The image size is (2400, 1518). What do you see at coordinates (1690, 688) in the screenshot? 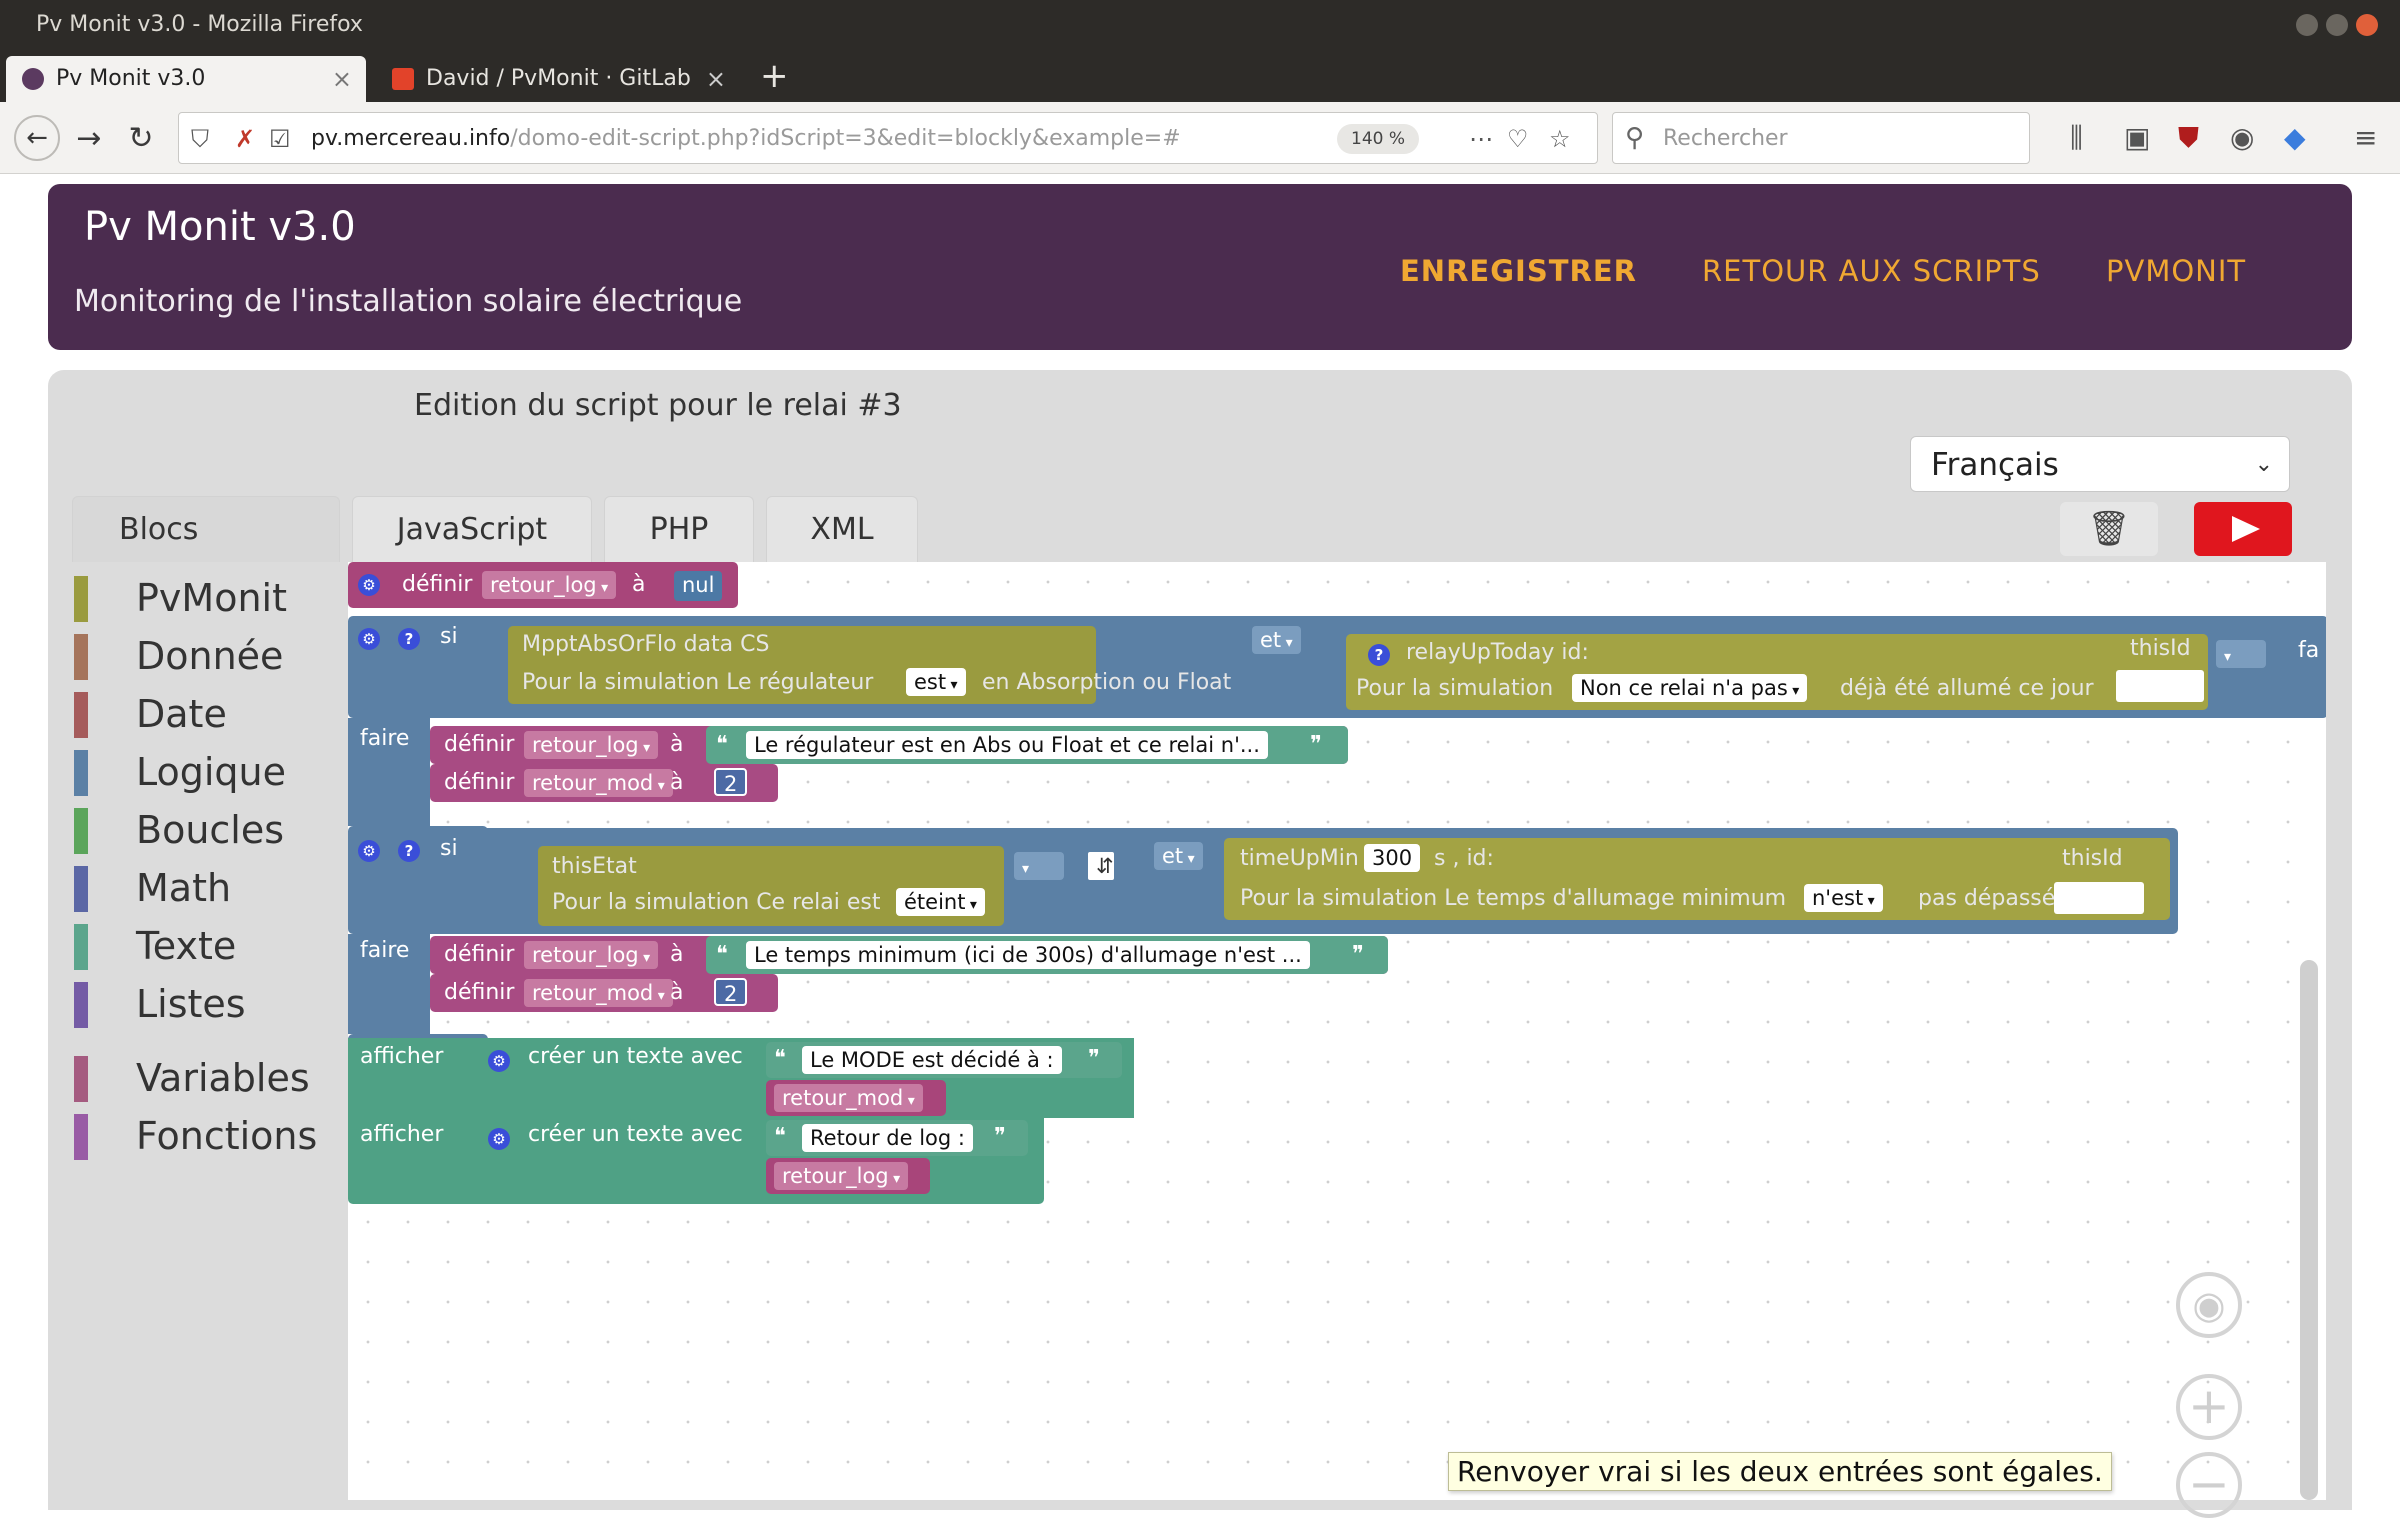
I see `simulation-dropdown: Non ce relai n'a pas` at bounding box center [1690, 688].